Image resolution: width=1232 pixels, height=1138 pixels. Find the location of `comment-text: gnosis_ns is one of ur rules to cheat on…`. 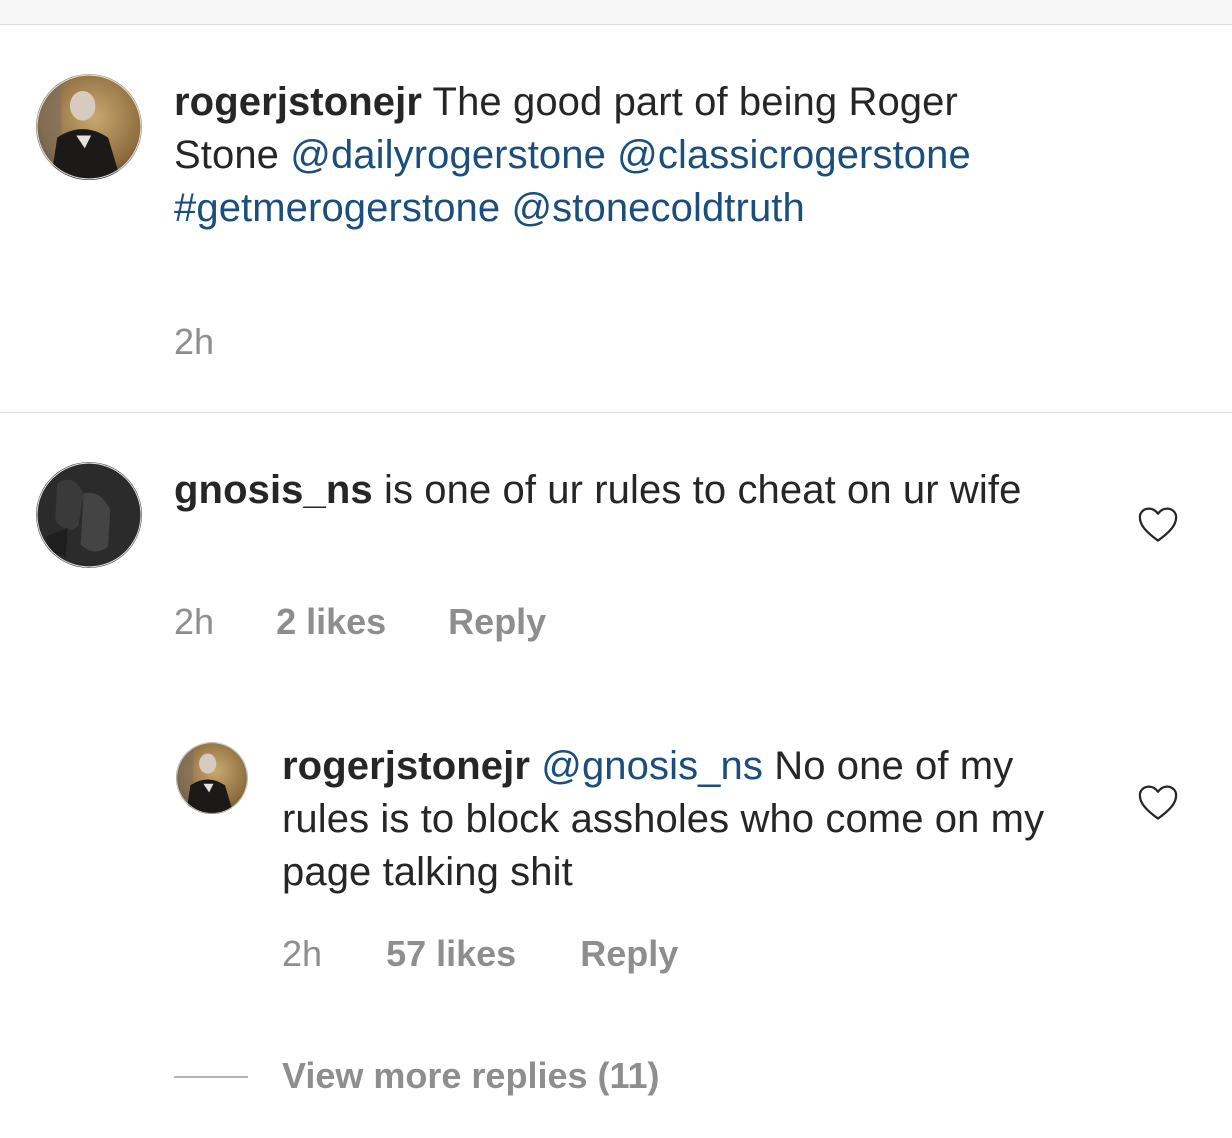

comment-text: gnosis_ns is one of ur rules to cheat on… is located at coordinates (614, 490).